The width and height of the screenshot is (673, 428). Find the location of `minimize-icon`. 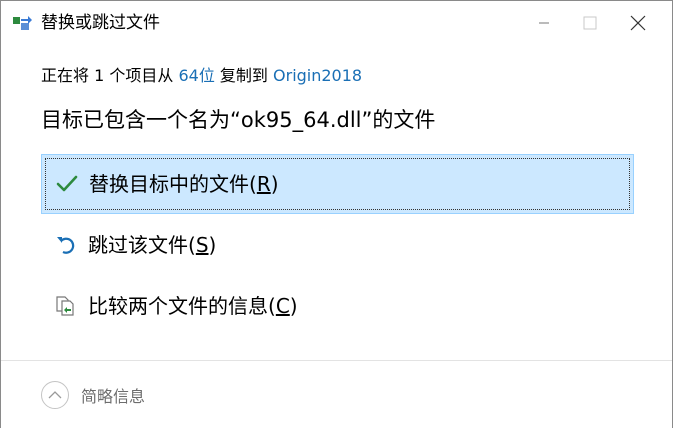

minimize-icon is located at coordinates (543, 23).